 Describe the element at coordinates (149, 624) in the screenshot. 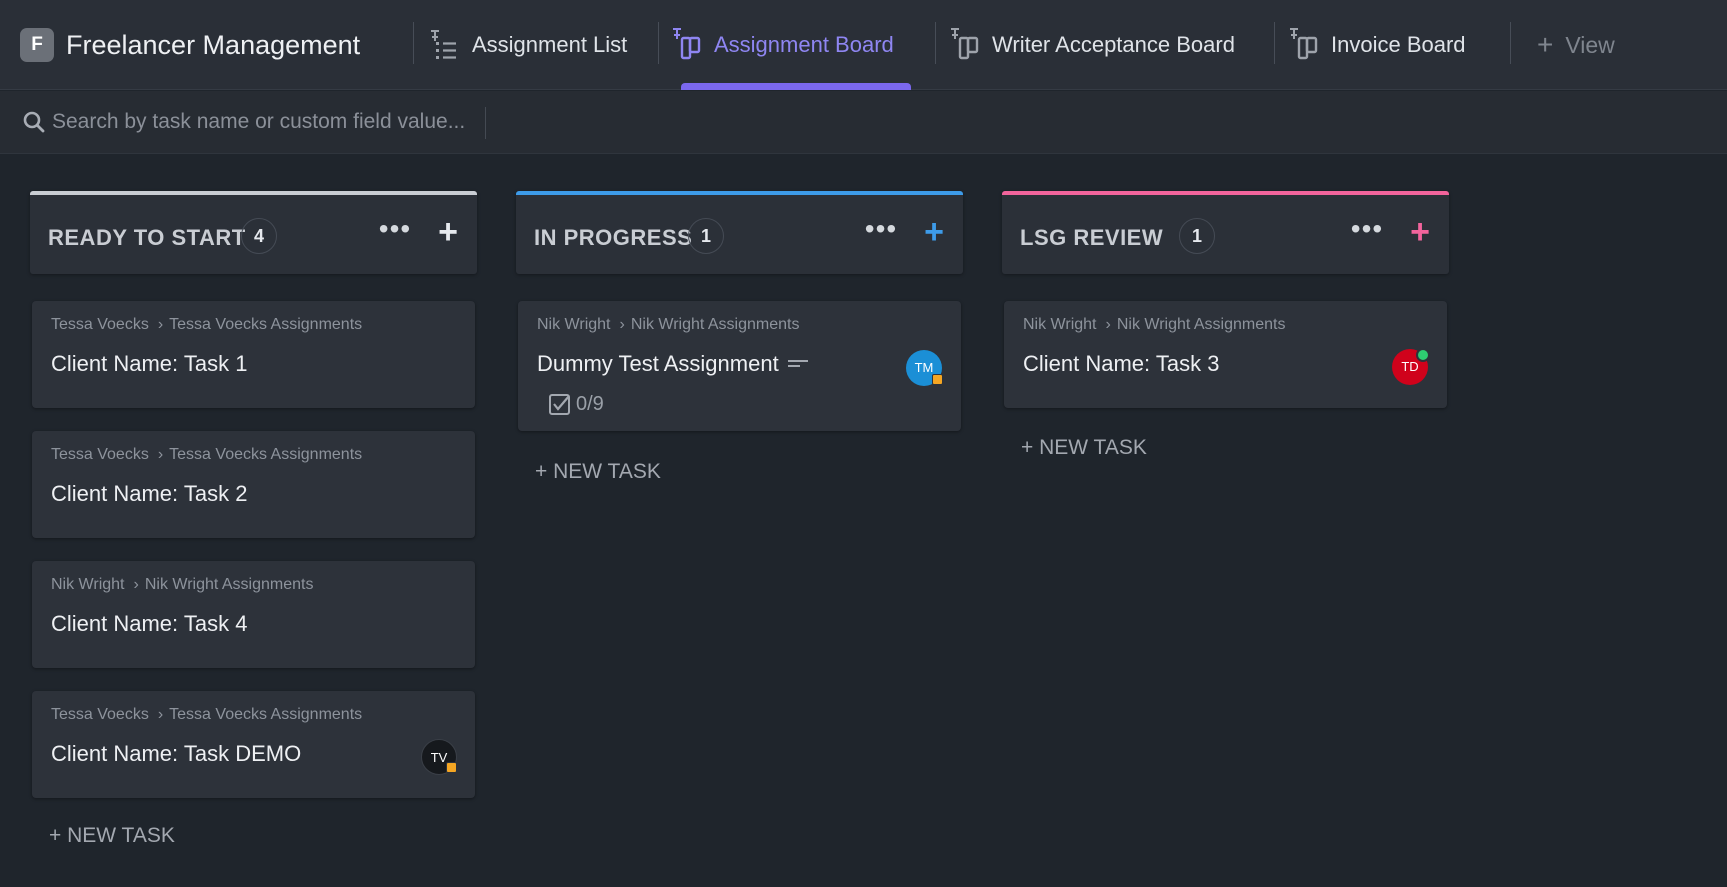

I see `task-title: Client Name: Task 4` at that location.